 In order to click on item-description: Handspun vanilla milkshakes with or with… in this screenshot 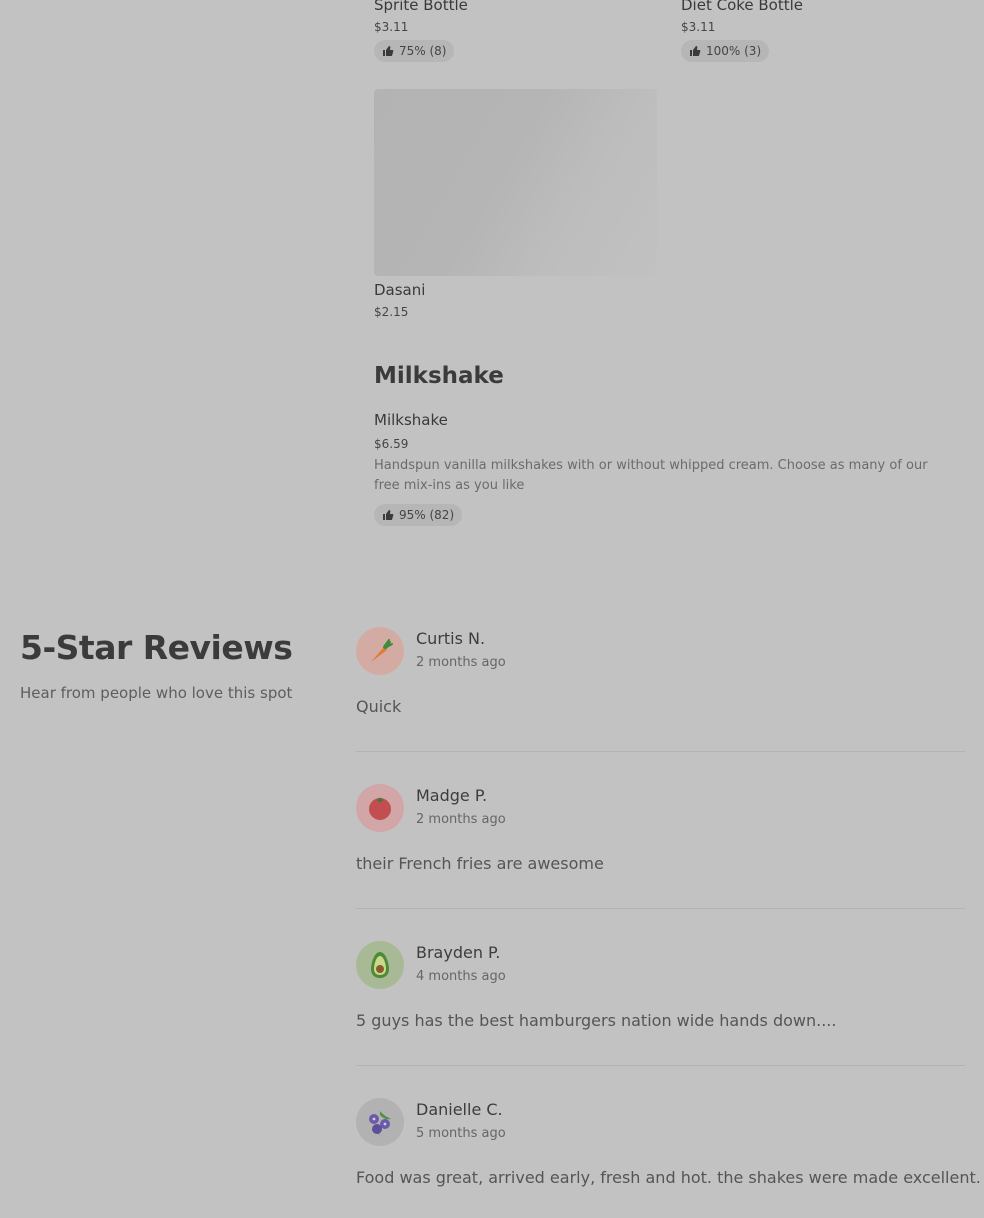, I will do `click(651, 475)`.